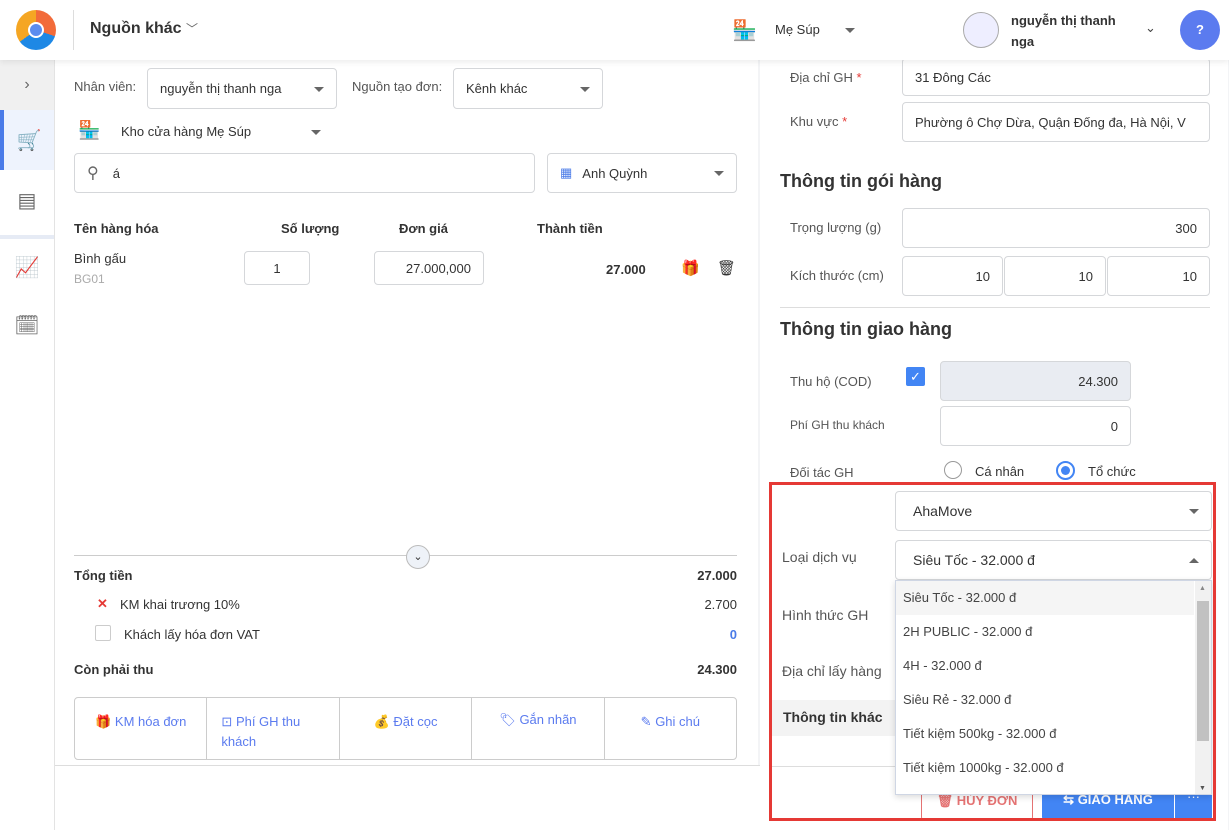  I want to click on service-option: Siêu Rẻ - 32.000 đ, so click(1045, 700).